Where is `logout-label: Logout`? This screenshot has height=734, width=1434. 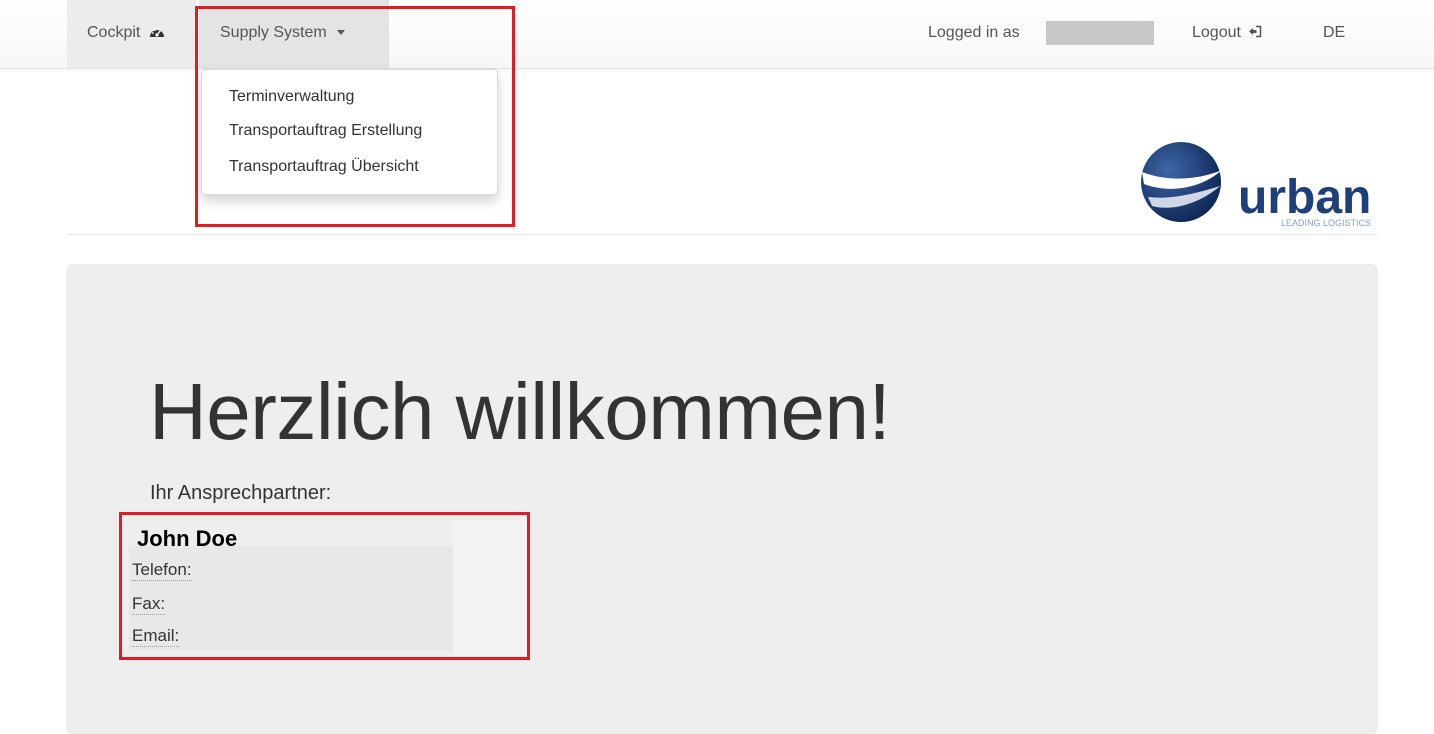 logout-label: Logout is located at coordinates (1216, 32).